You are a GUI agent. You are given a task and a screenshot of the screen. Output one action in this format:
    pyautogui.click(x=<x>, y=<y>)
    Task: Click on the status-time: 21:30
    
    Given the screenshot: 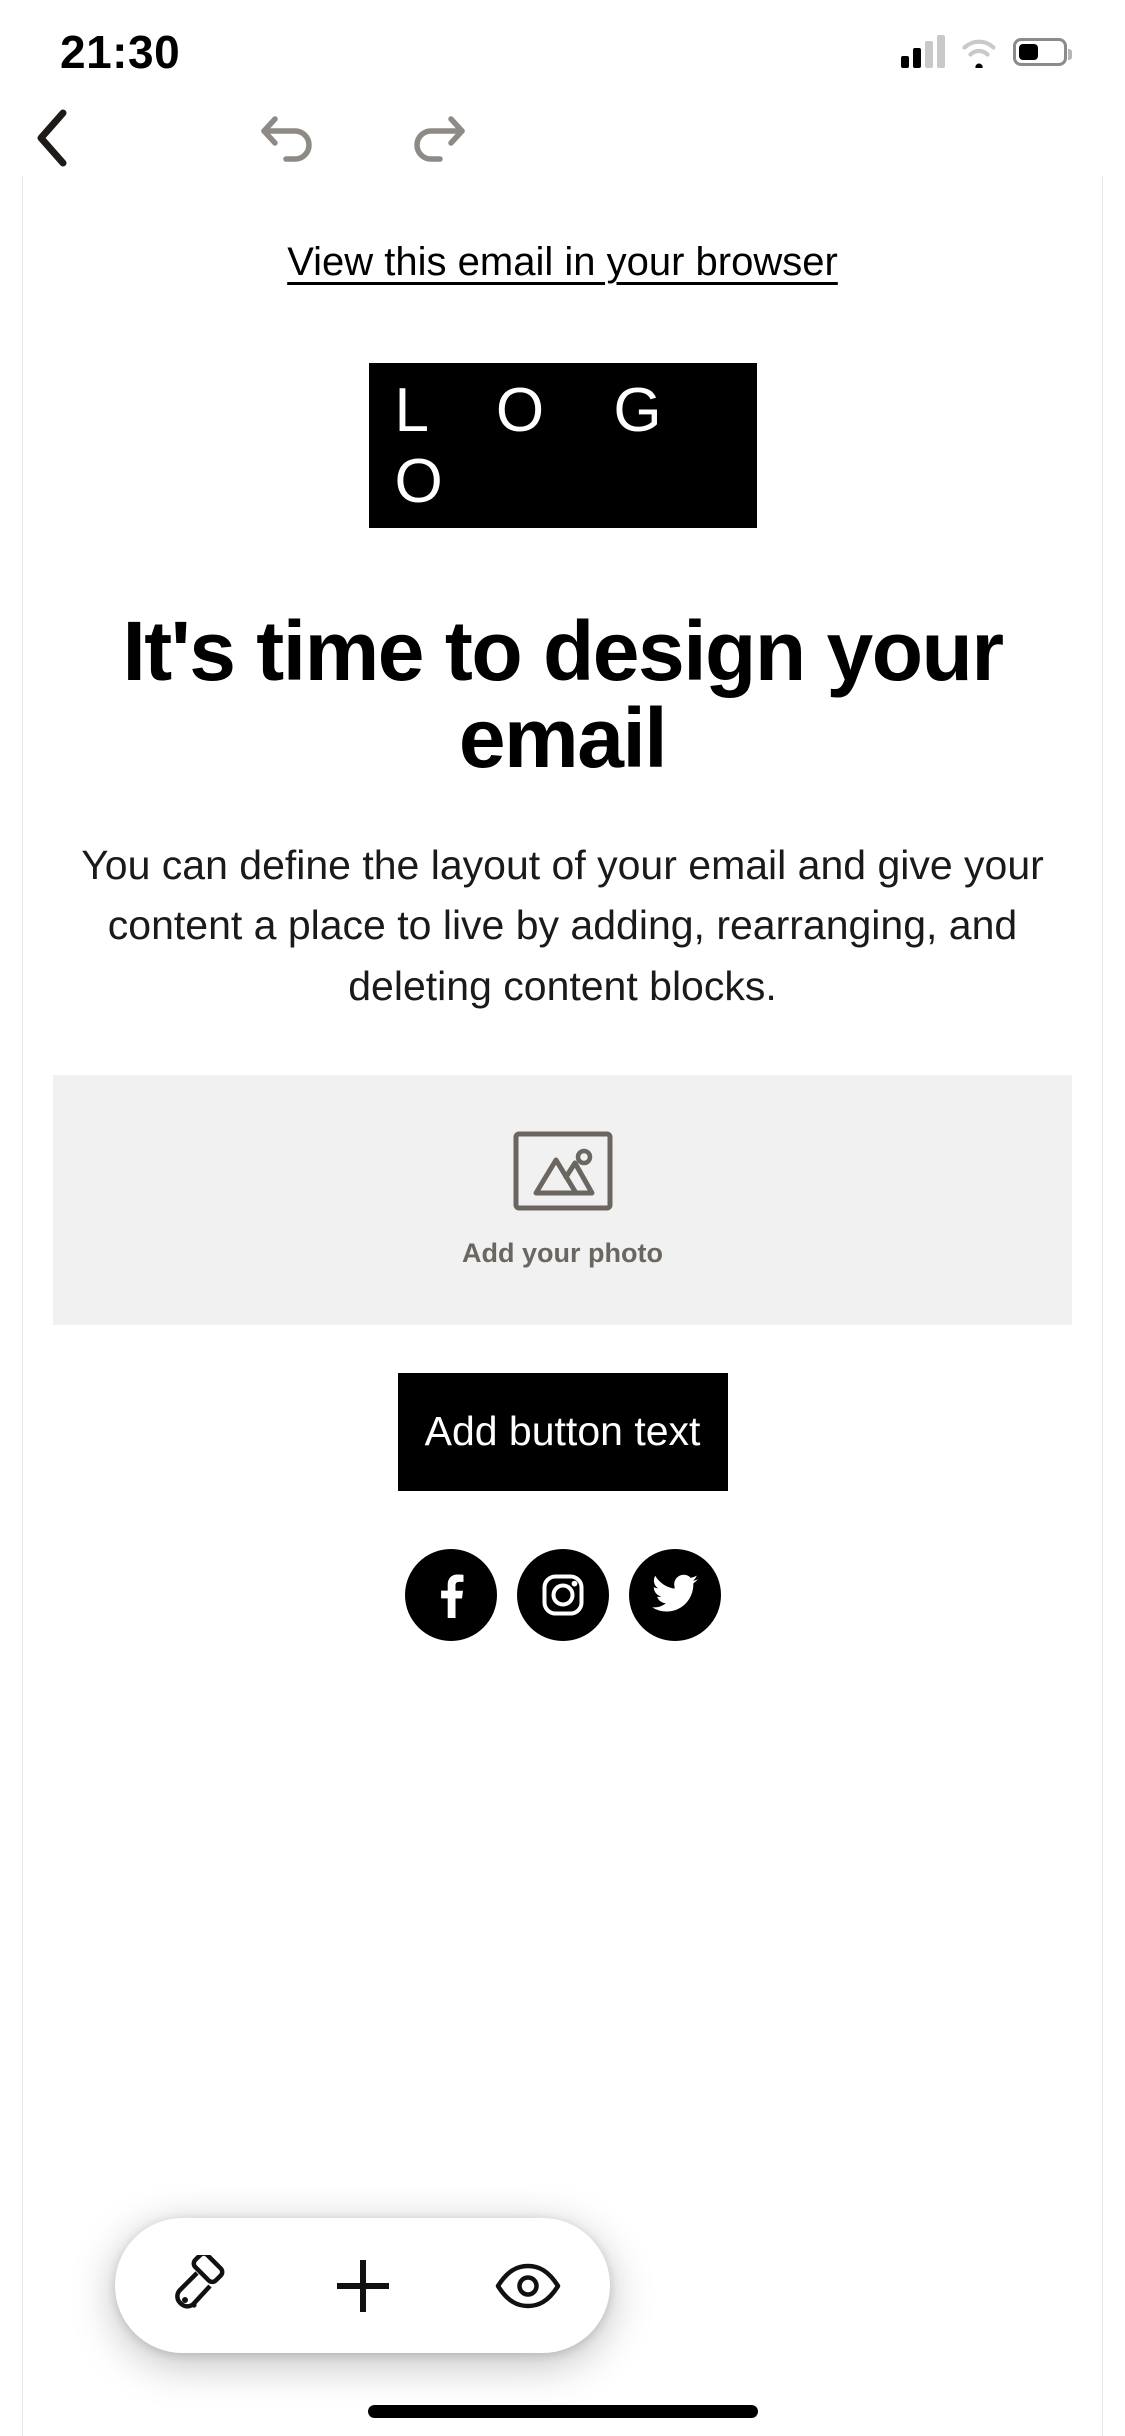 What is the action you would take?
    pyautogui.click(x=120, y=52)
    